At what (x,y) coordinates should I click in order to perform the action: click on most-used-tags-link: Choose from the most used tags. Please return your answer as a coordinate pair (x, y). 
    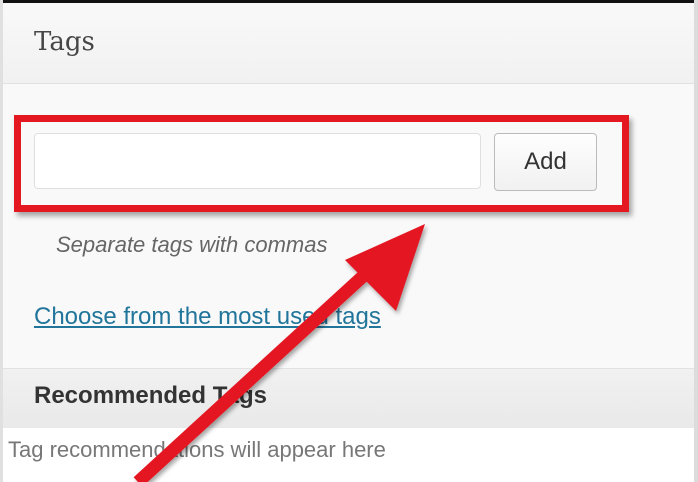
    Looking at the image, I should click on (207, 317).